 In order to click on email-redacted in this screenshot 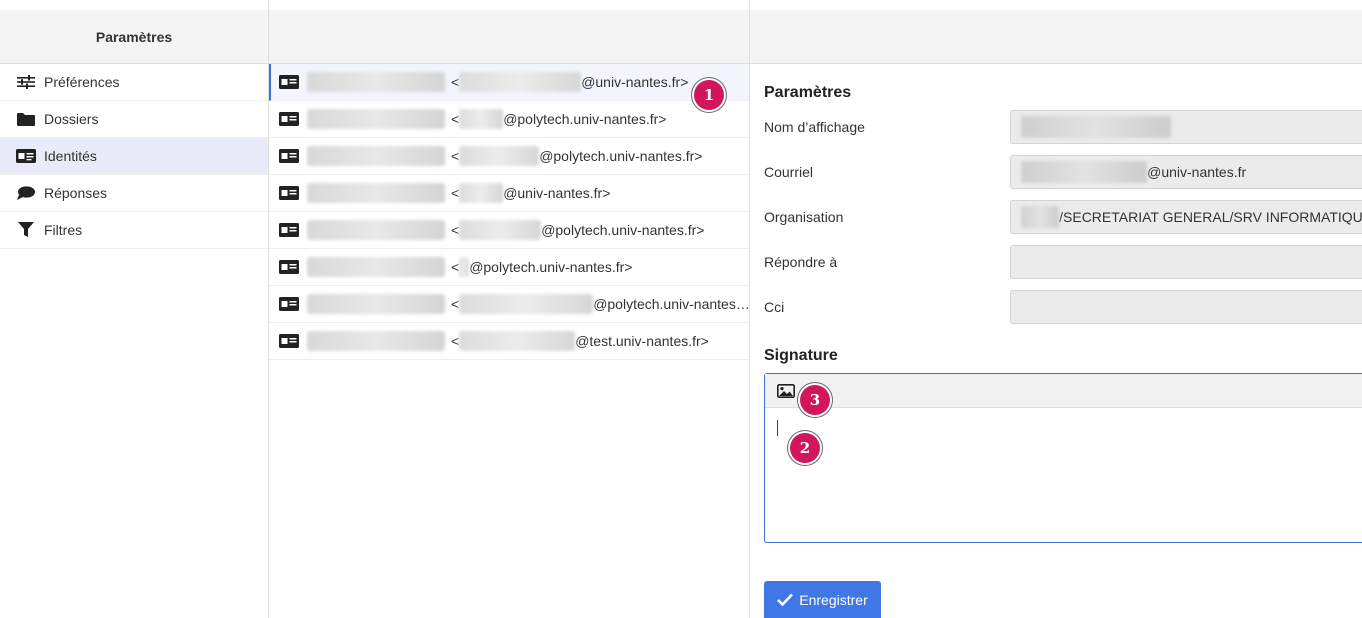, I will do `click(1084, 171)`.